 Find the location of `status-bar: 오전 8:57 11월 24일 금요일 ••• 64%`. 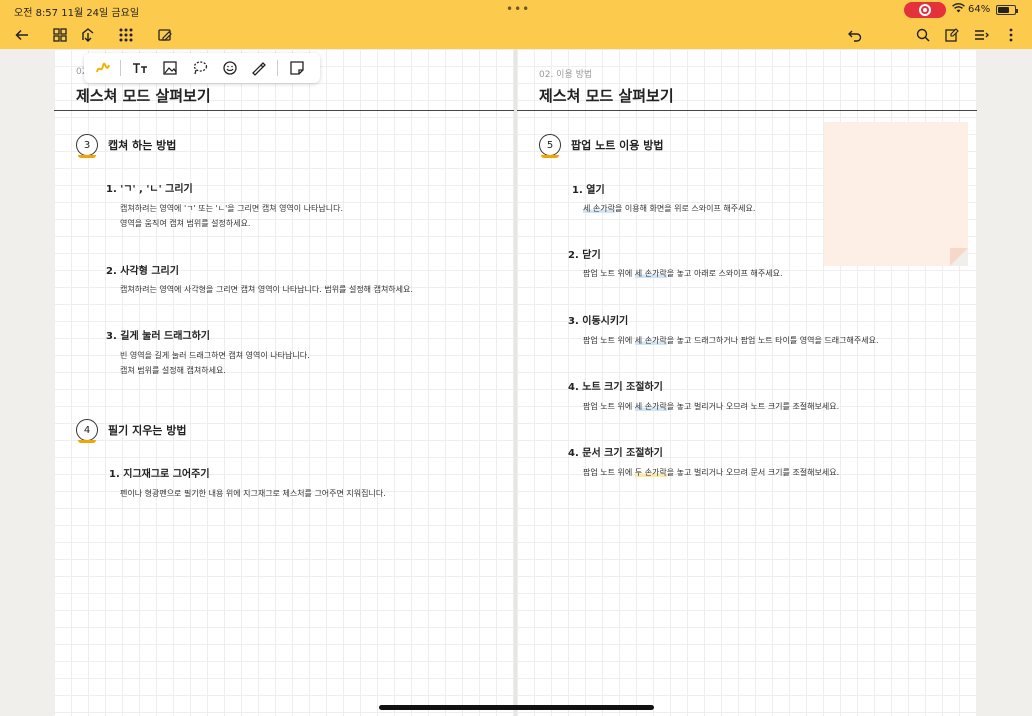

status-bar: 오전 8:57 11월 24일 금요일 ••• 64% is located at coordinates (516, 10).